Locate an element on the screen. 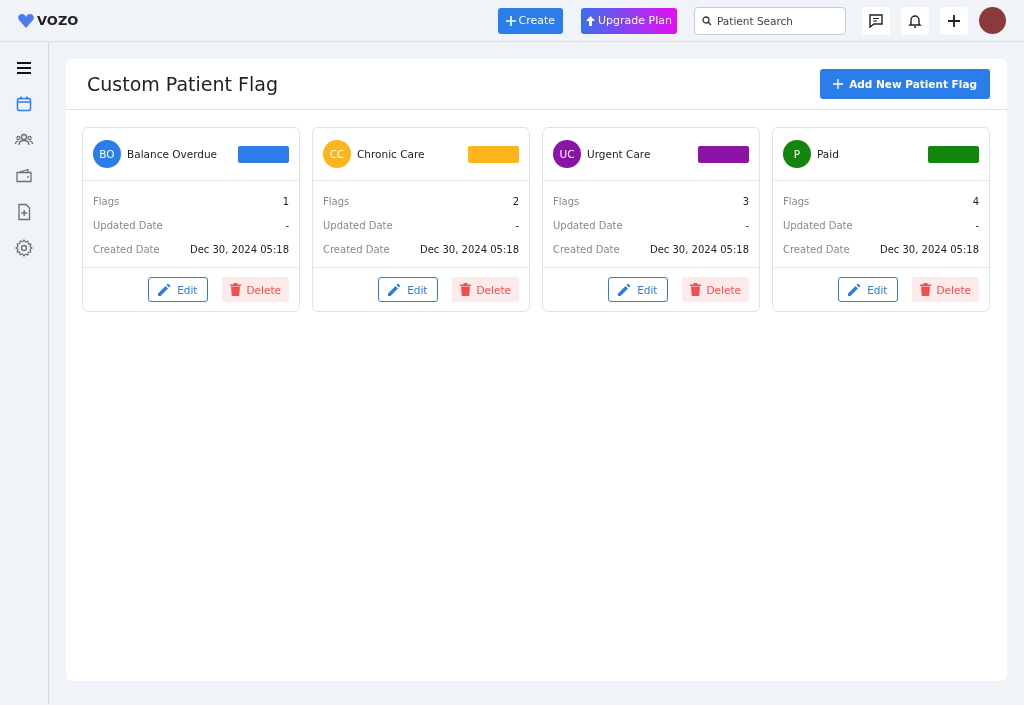  avatar is located at coordinates (992, 20).